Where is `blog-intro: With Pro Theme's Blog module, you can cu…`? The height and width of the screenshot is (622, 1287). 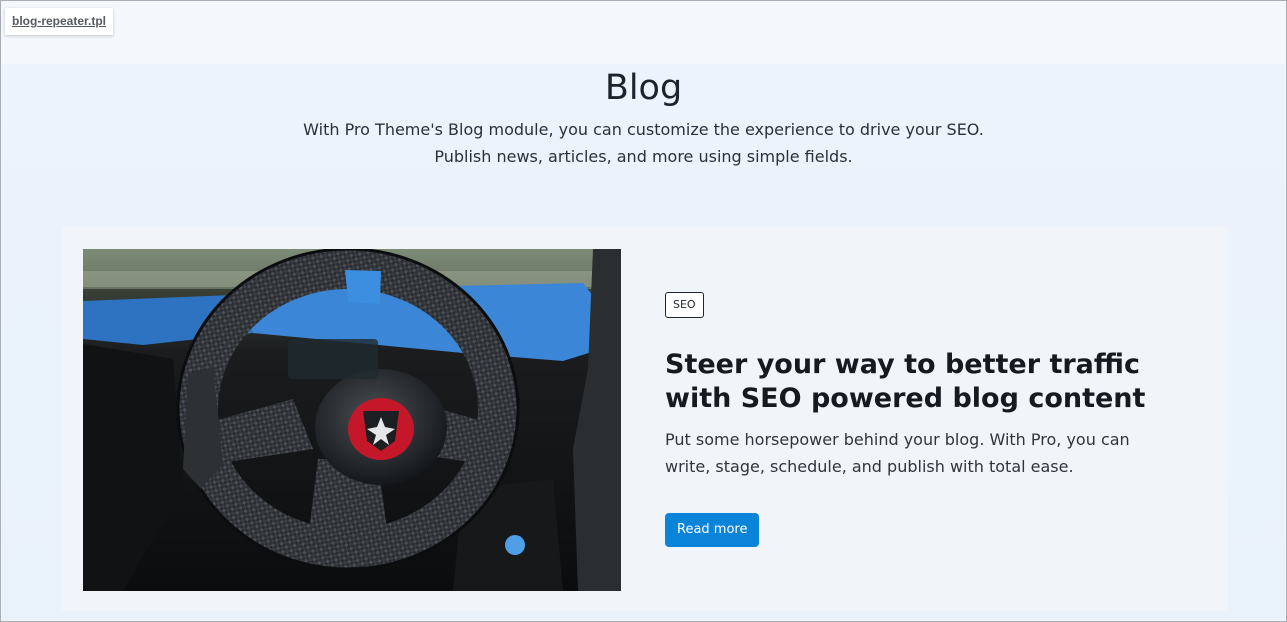 blog-intro: With Pro Theme's Blog module, you can cu… is located at coordinates (643, 143).